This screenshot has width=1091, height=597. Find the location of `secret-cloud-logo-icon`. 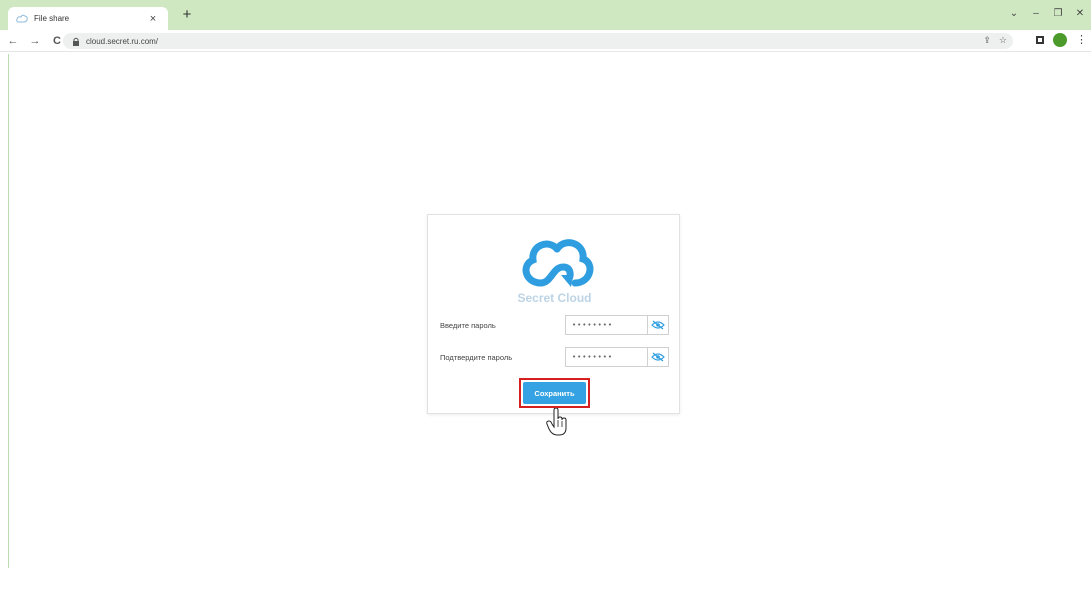

secret-cloud-logo-icon is located at coordinates (558, 263).